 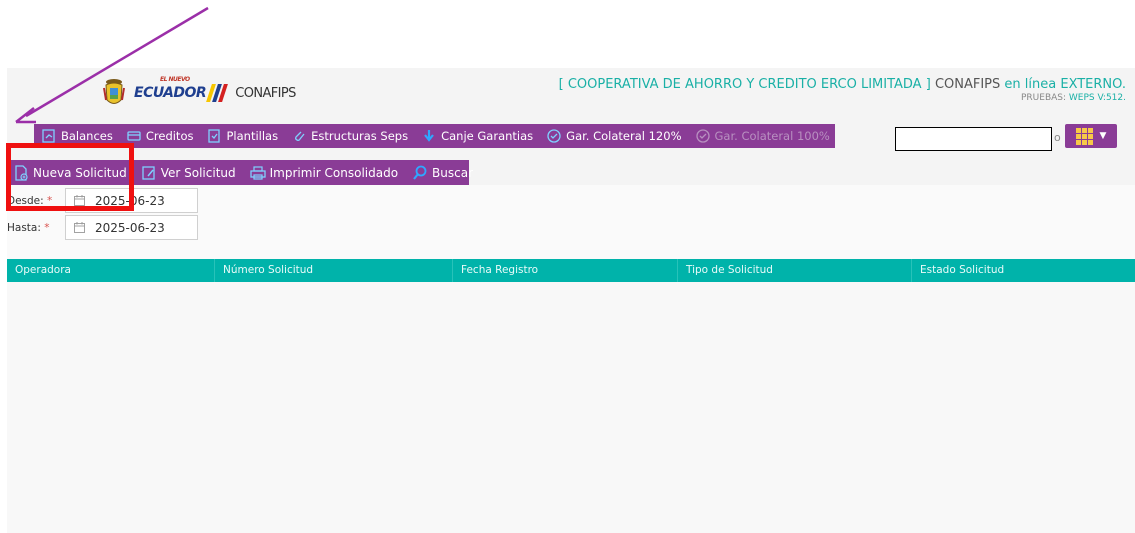 I want to click on search-input, so click(x=973, y=139).